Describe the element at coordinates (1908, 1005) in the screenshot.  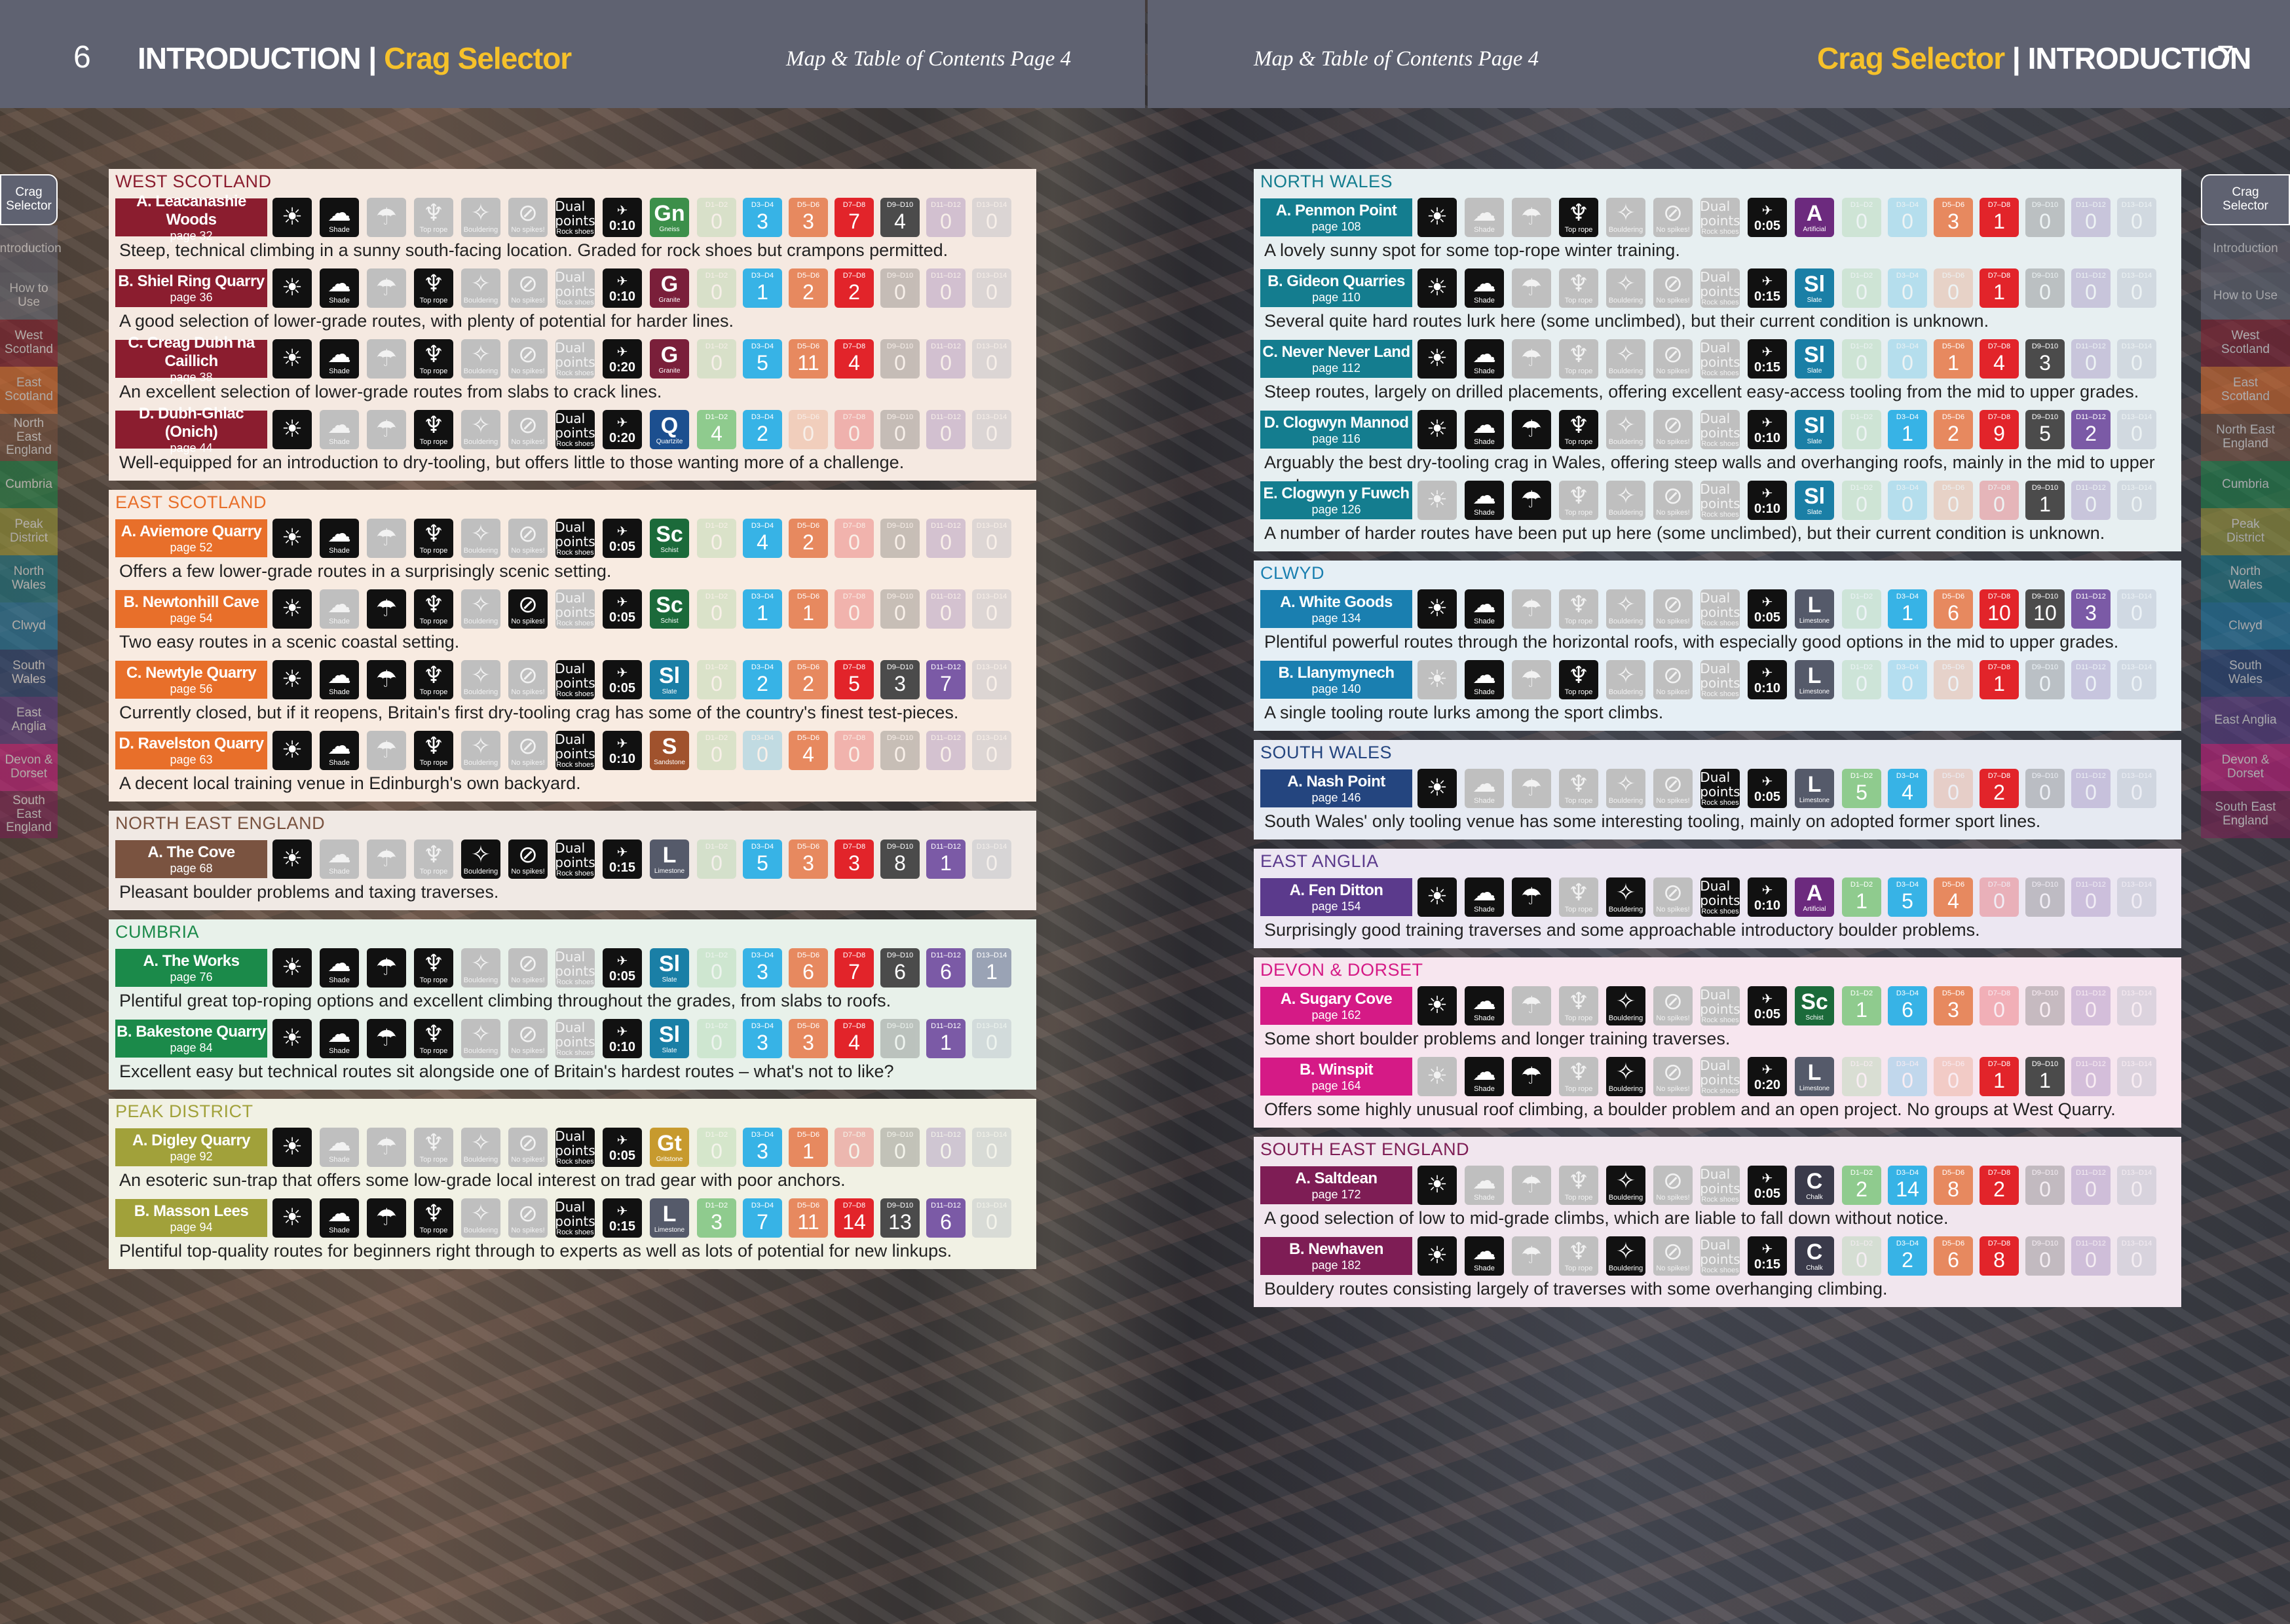
I see `grade-count-1: D3–D4 6` at that location.